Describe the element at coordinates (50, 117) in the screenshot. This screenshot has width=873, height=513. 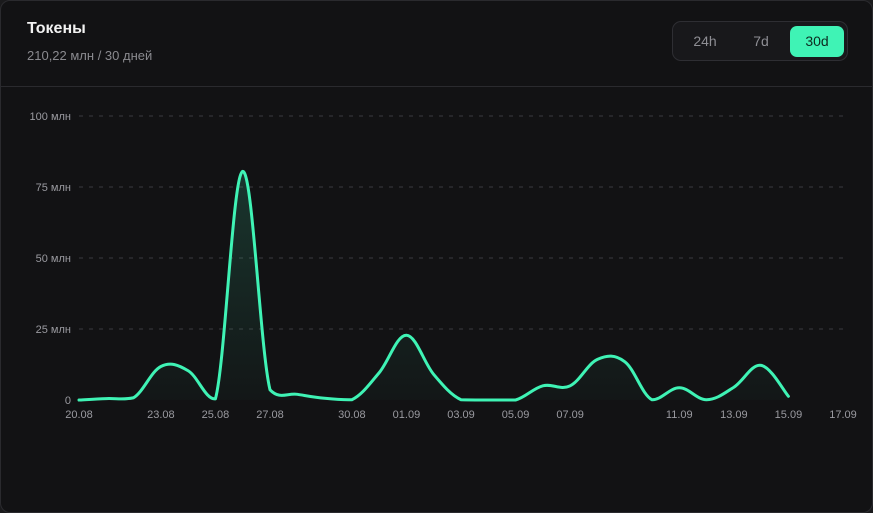
I see `y-tick-label: 100 млн` at that location.